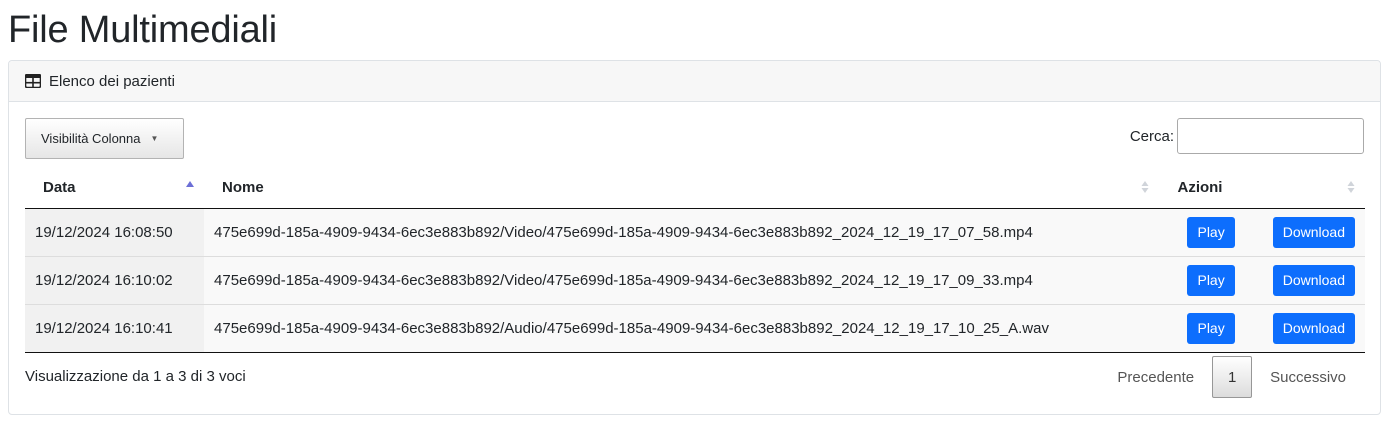 Image resolution: width=1400 pixels, height=423 pixels. Describe the element at coordinates (1200, 188) in the screenshot. I see `column-header-label: Azioni` at that location.